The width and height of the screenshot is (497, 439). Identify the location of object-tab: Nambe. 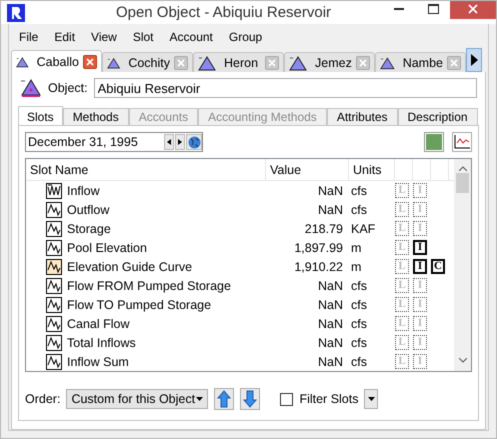
(420, 62).